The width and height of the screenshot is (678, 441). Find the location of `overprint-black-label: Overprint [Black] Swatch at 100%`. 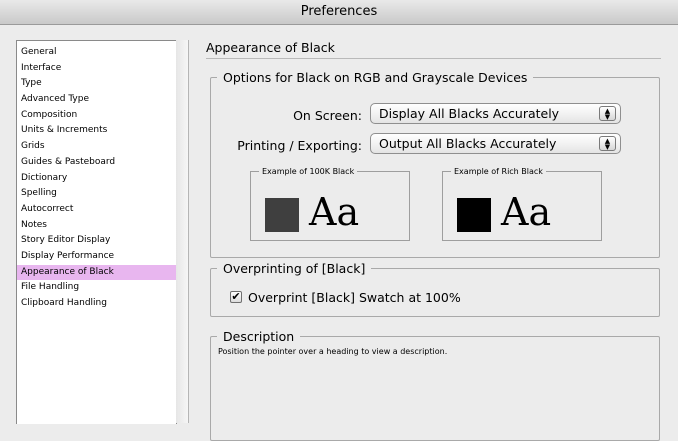

overprint-black-label: Overprint [Black] Swatch at 100% is located at coordinates (354, 297).